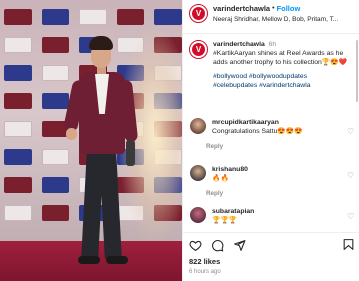 This screenshot has width=359, height=281. Describe the element at coordinates (217, 245) in the screenshot. I see `comment-icon` at that location.